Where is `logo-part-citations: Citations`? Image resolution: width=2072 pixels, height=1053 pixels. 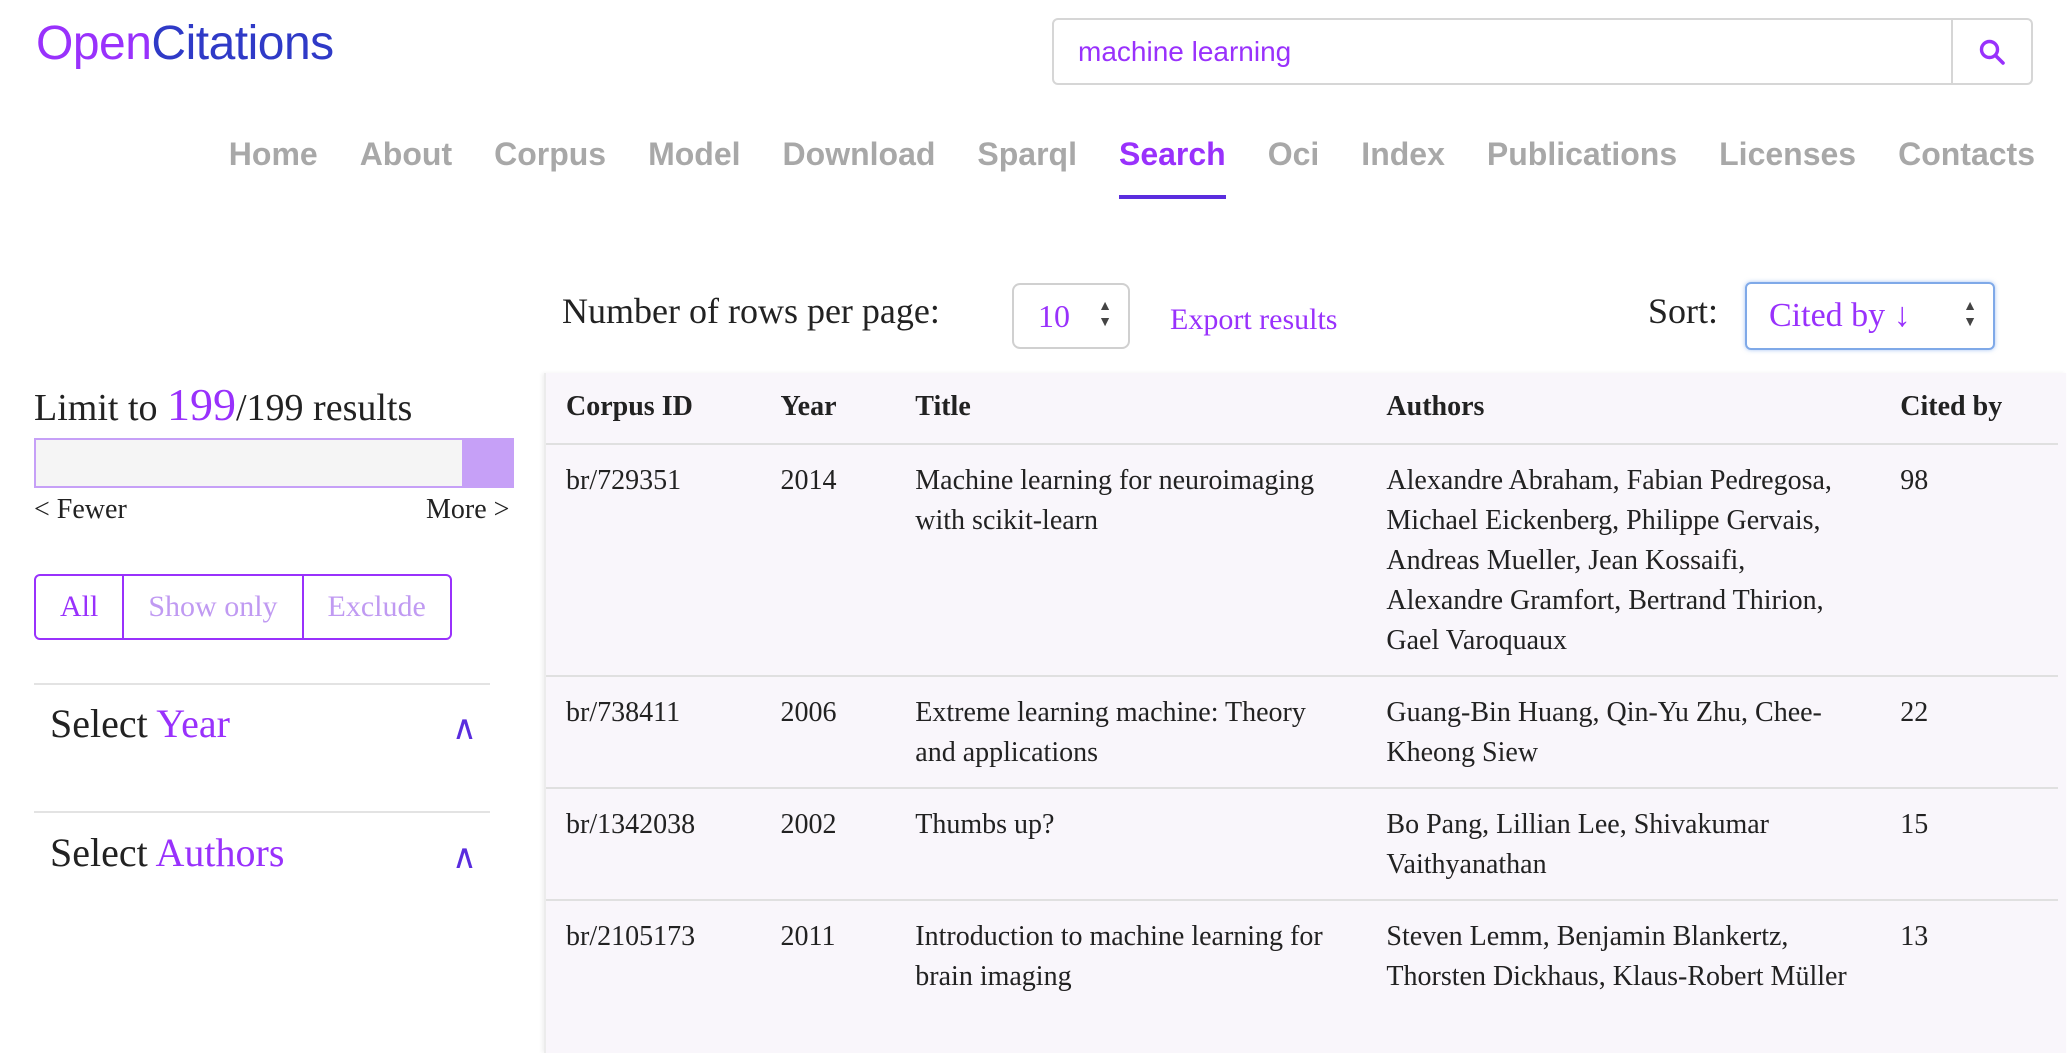
logo-part-citations: Citations is located at coordinates (242, 43).